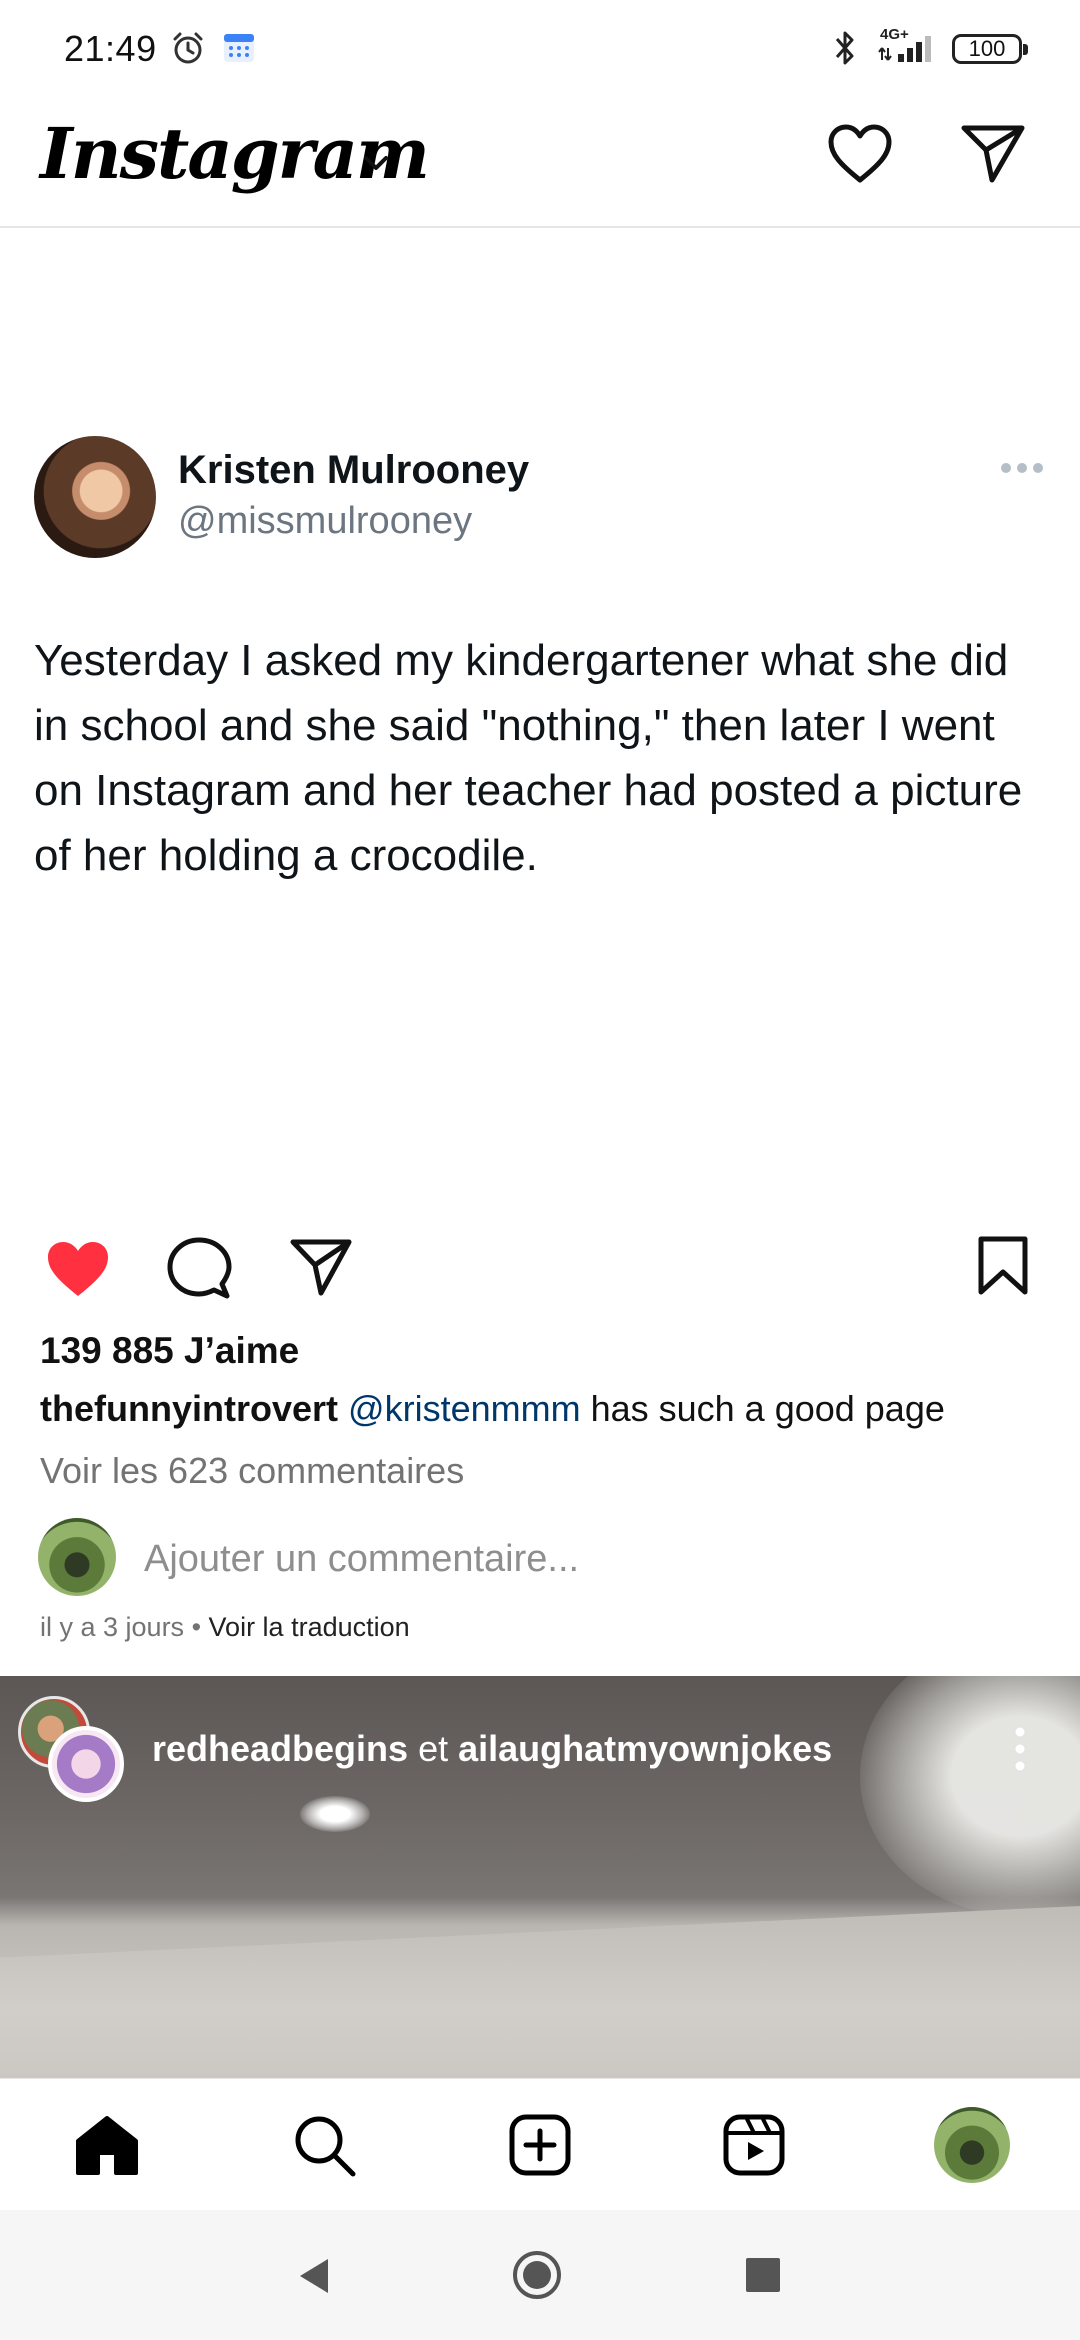  Describe the element at coordinates (239, 48) in the screenshot. I see `calendar-icon` at that location.